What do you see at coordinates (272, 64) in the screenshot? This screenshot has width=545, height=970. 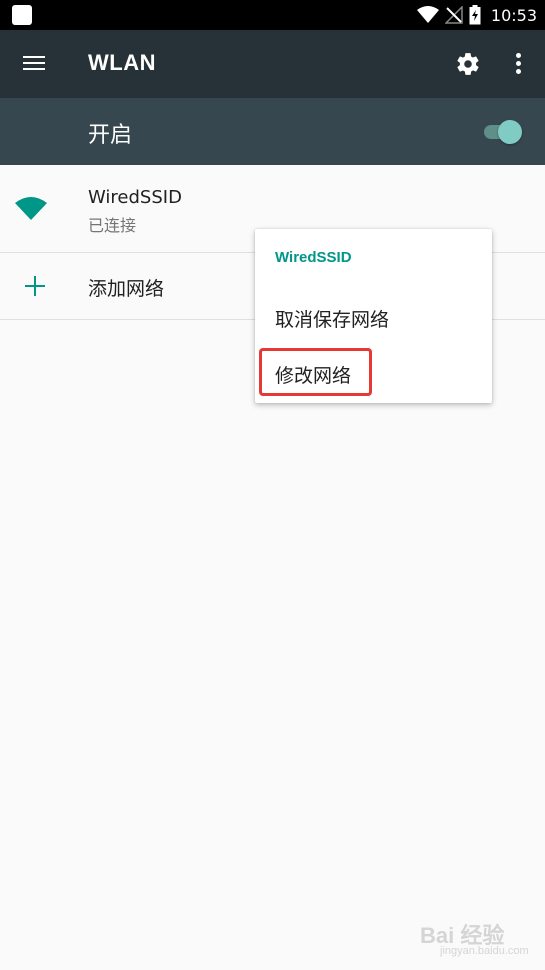 I see `app-toolbar: WLAN` at bounding box center [272, 64].